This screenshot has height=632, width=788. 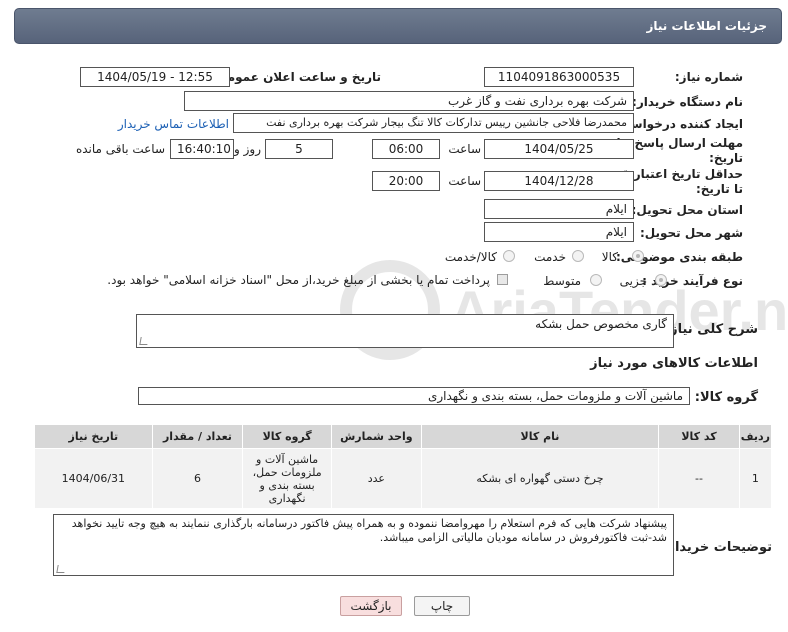 What do you see at coordinates (202, 149) in the screenshot?
I see `remaining-time-field: 16:40:10` at bounding box center [202, 149].